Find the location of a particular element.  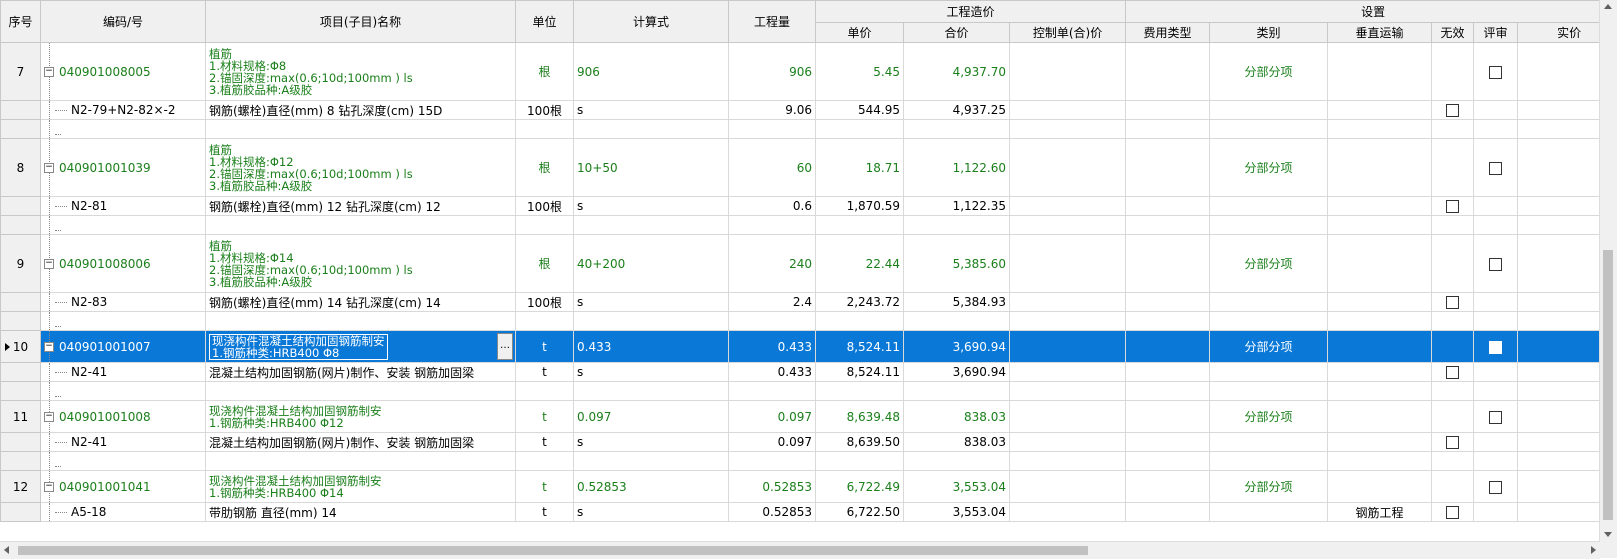

item-qty: 0.433 is located at coordinates (772, 346).